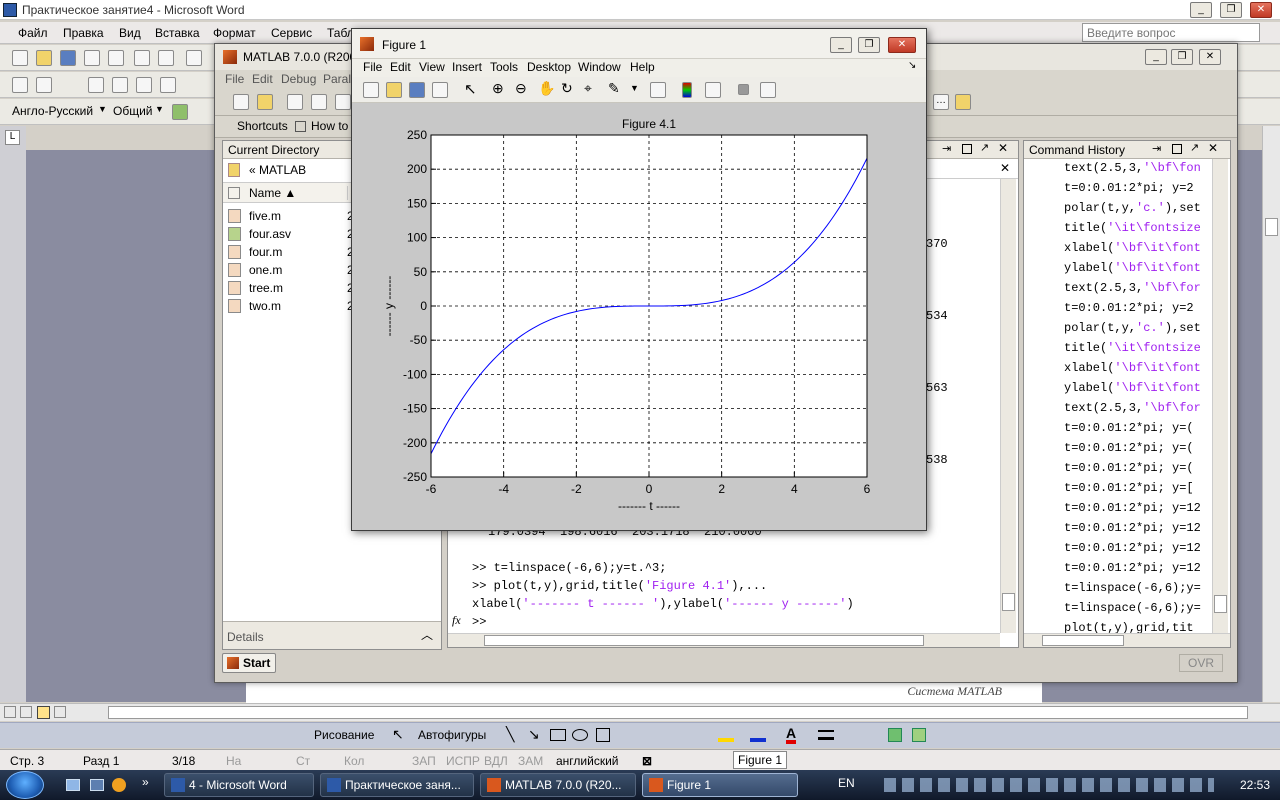 Image resolution: width=1280 pixels, height=800 pixels. I want to click on word-menu-view: Вид, so click(130, 33).